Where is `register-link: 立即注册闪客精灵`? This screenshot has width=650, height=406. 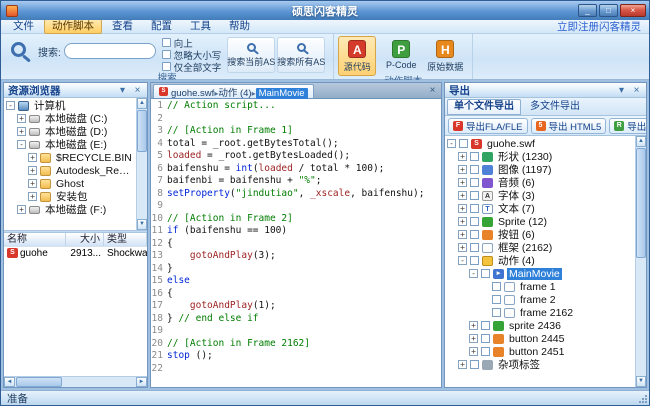 register-link: 立即注册闪客精灵 is located at coordinates (601, 26).